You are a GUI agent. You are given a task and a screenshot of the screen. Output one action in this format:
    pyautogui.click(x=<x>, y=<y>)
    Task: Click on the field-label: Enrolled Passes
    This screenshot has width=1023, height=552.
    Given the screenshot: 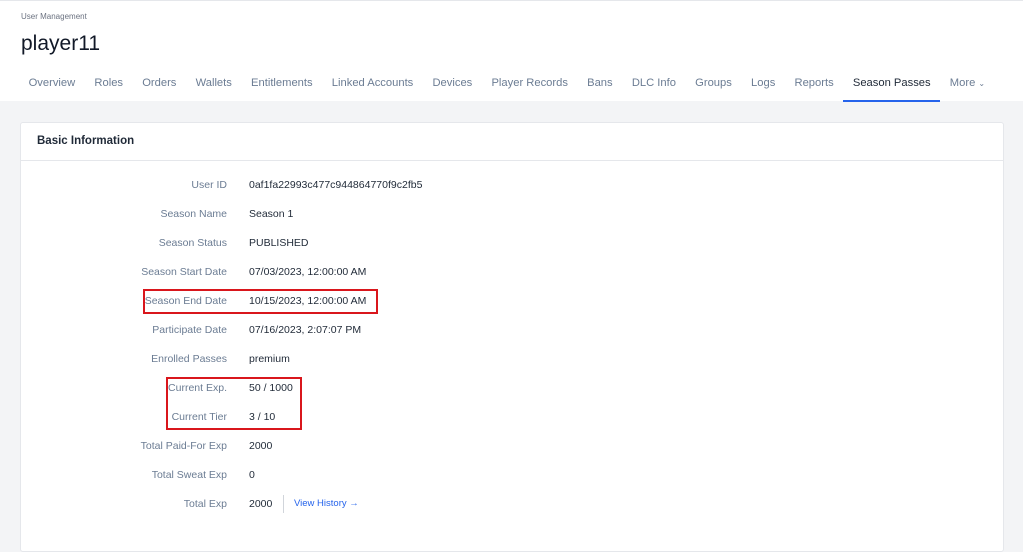 What is the action you would take?
    pyautogui.click(x=189, y=359)
    